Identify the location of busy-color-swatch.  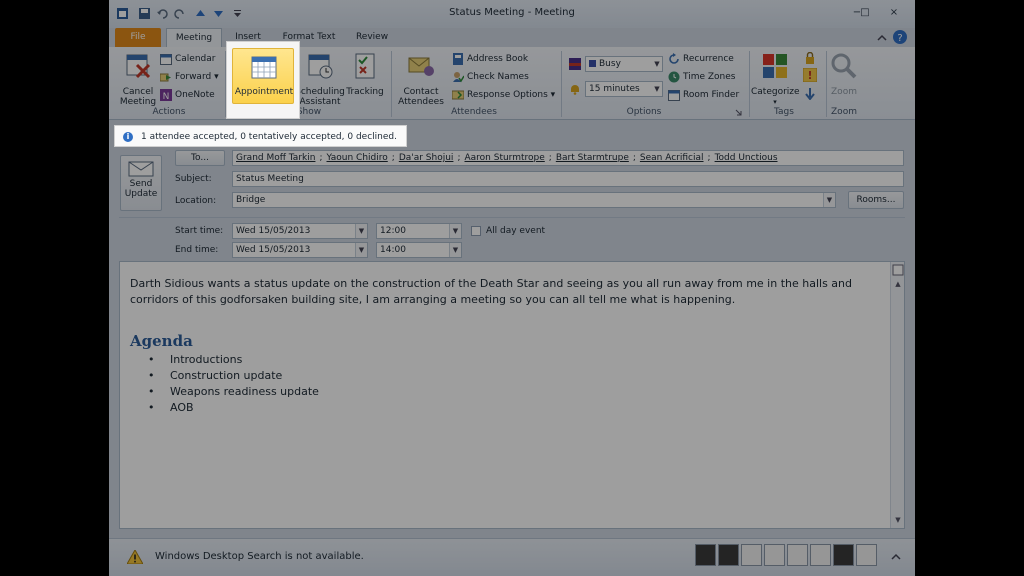
(592, 63).